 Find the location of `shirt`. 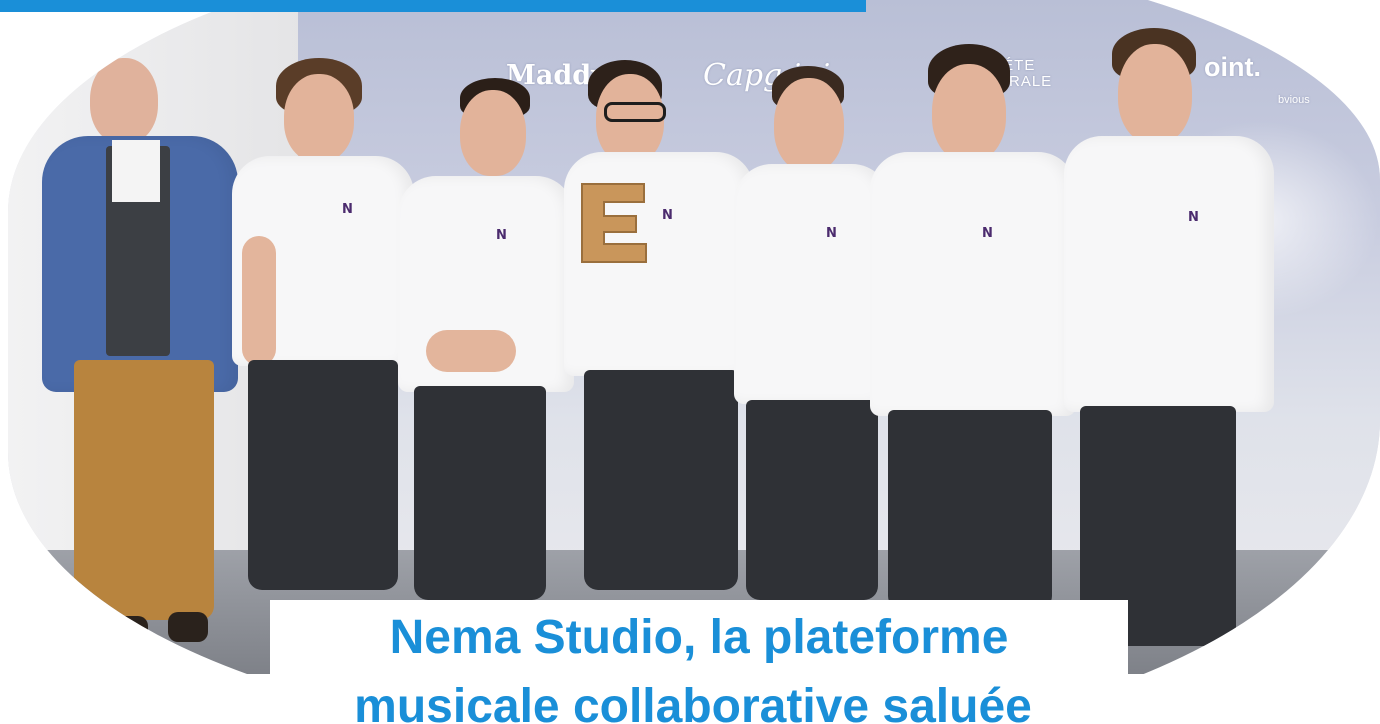

shirt is located at coordinates (136, 171).